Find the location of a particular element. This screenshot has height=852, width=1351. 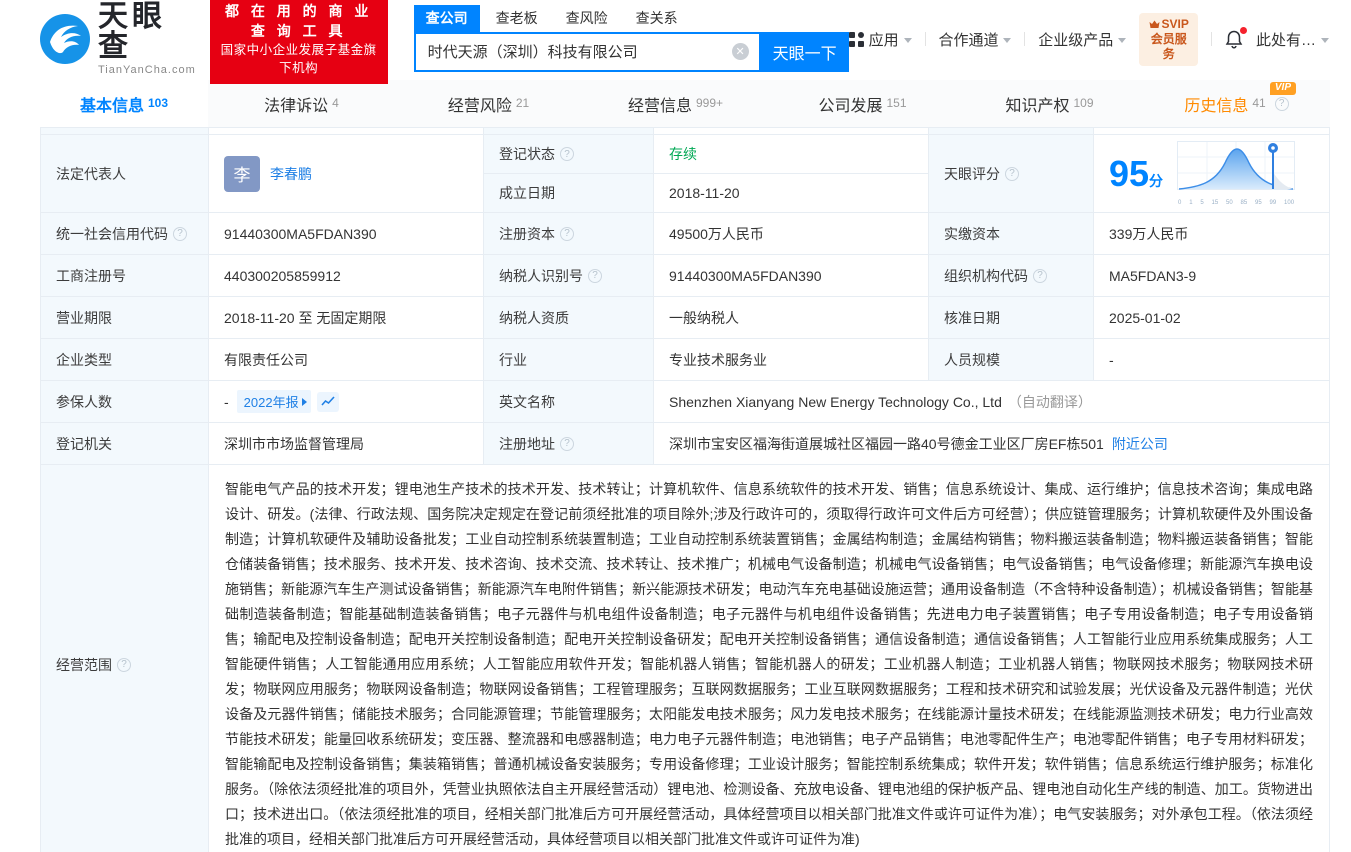

insured-value: - 2022年报 is located at coordinates (346, 401).